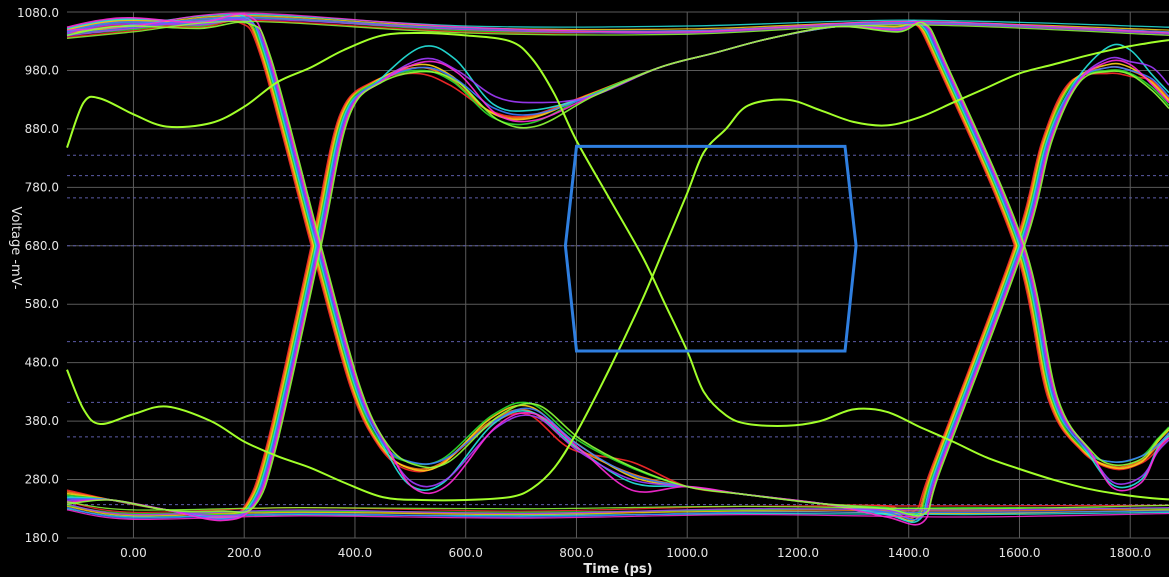 This screenshot has width=1169, height=577. I want to click on x-tick-label-3: 600.0, so click(466, 553).